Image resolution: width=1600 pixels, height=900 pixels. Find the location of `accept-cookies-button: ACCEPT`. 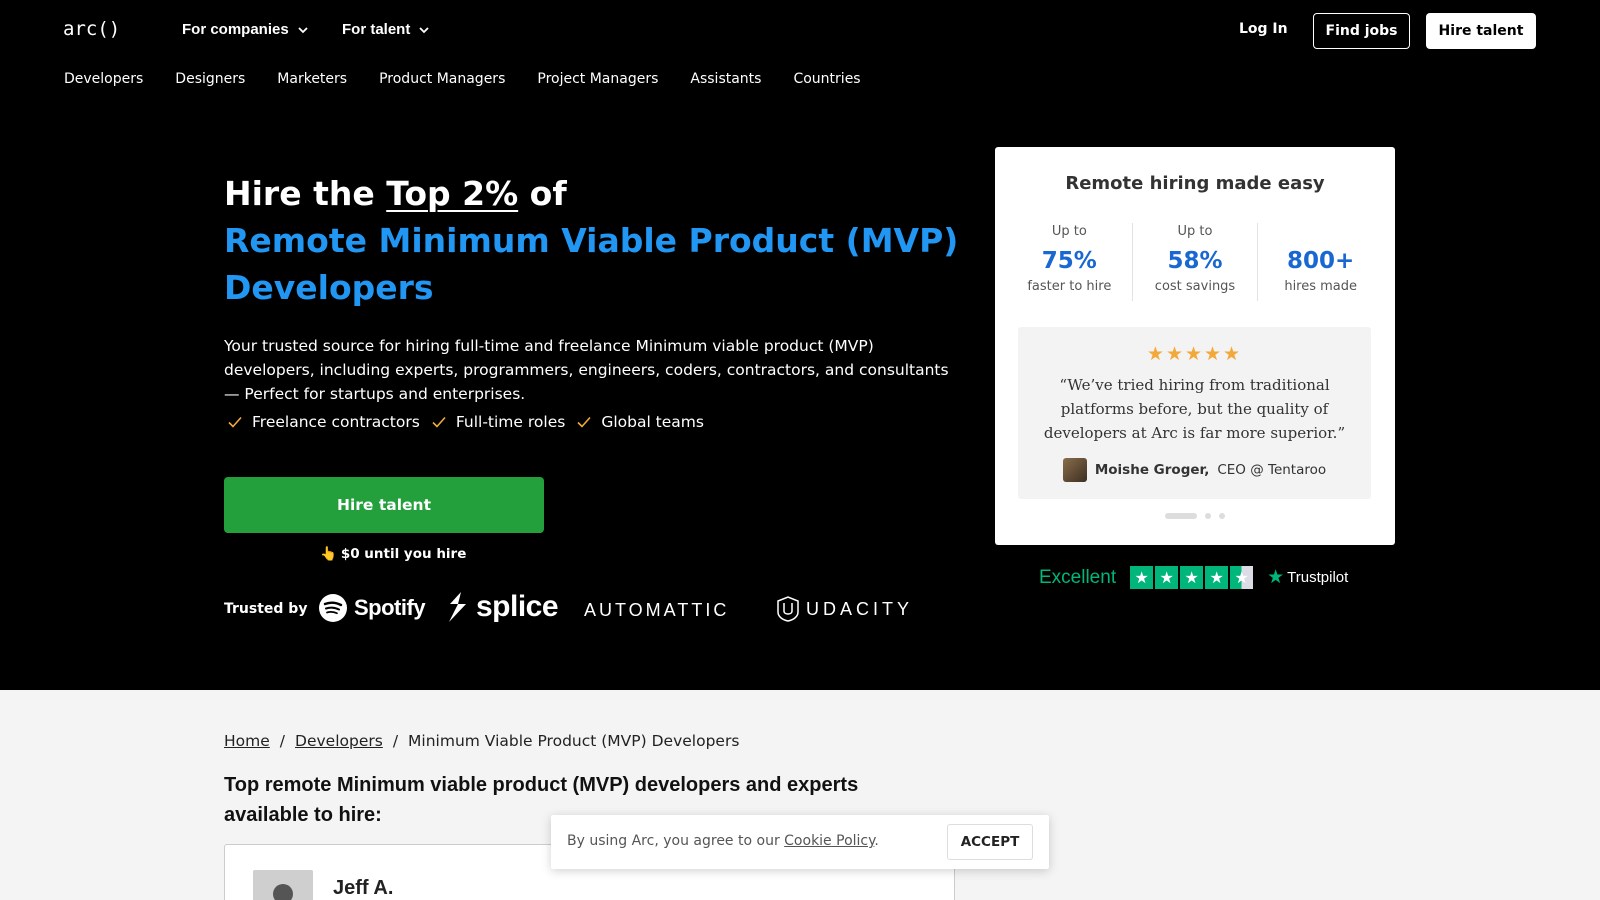

accept-cookies-button: ACCEPT is located at coordinates (990, 842).